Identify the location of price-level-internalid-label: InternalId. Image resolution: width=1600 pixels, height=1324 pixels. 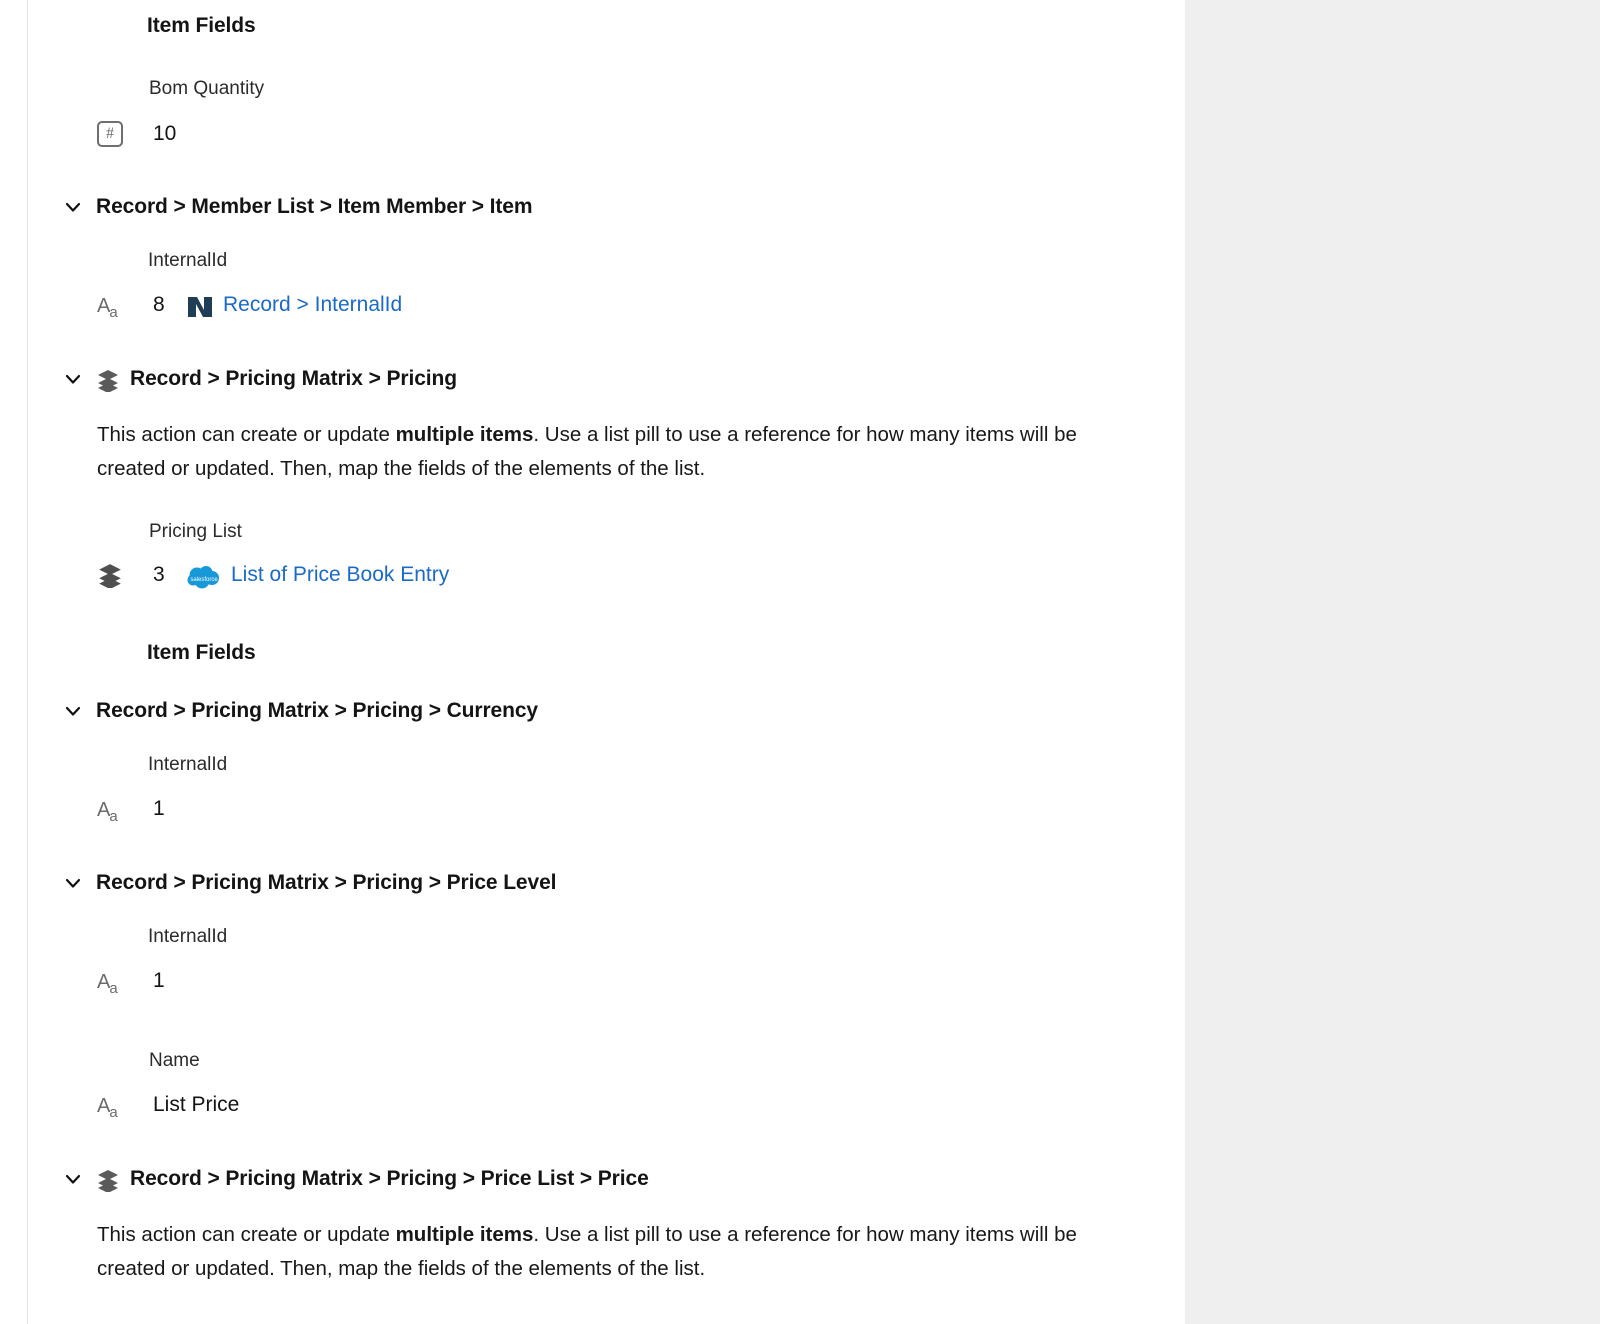
(188, 936).